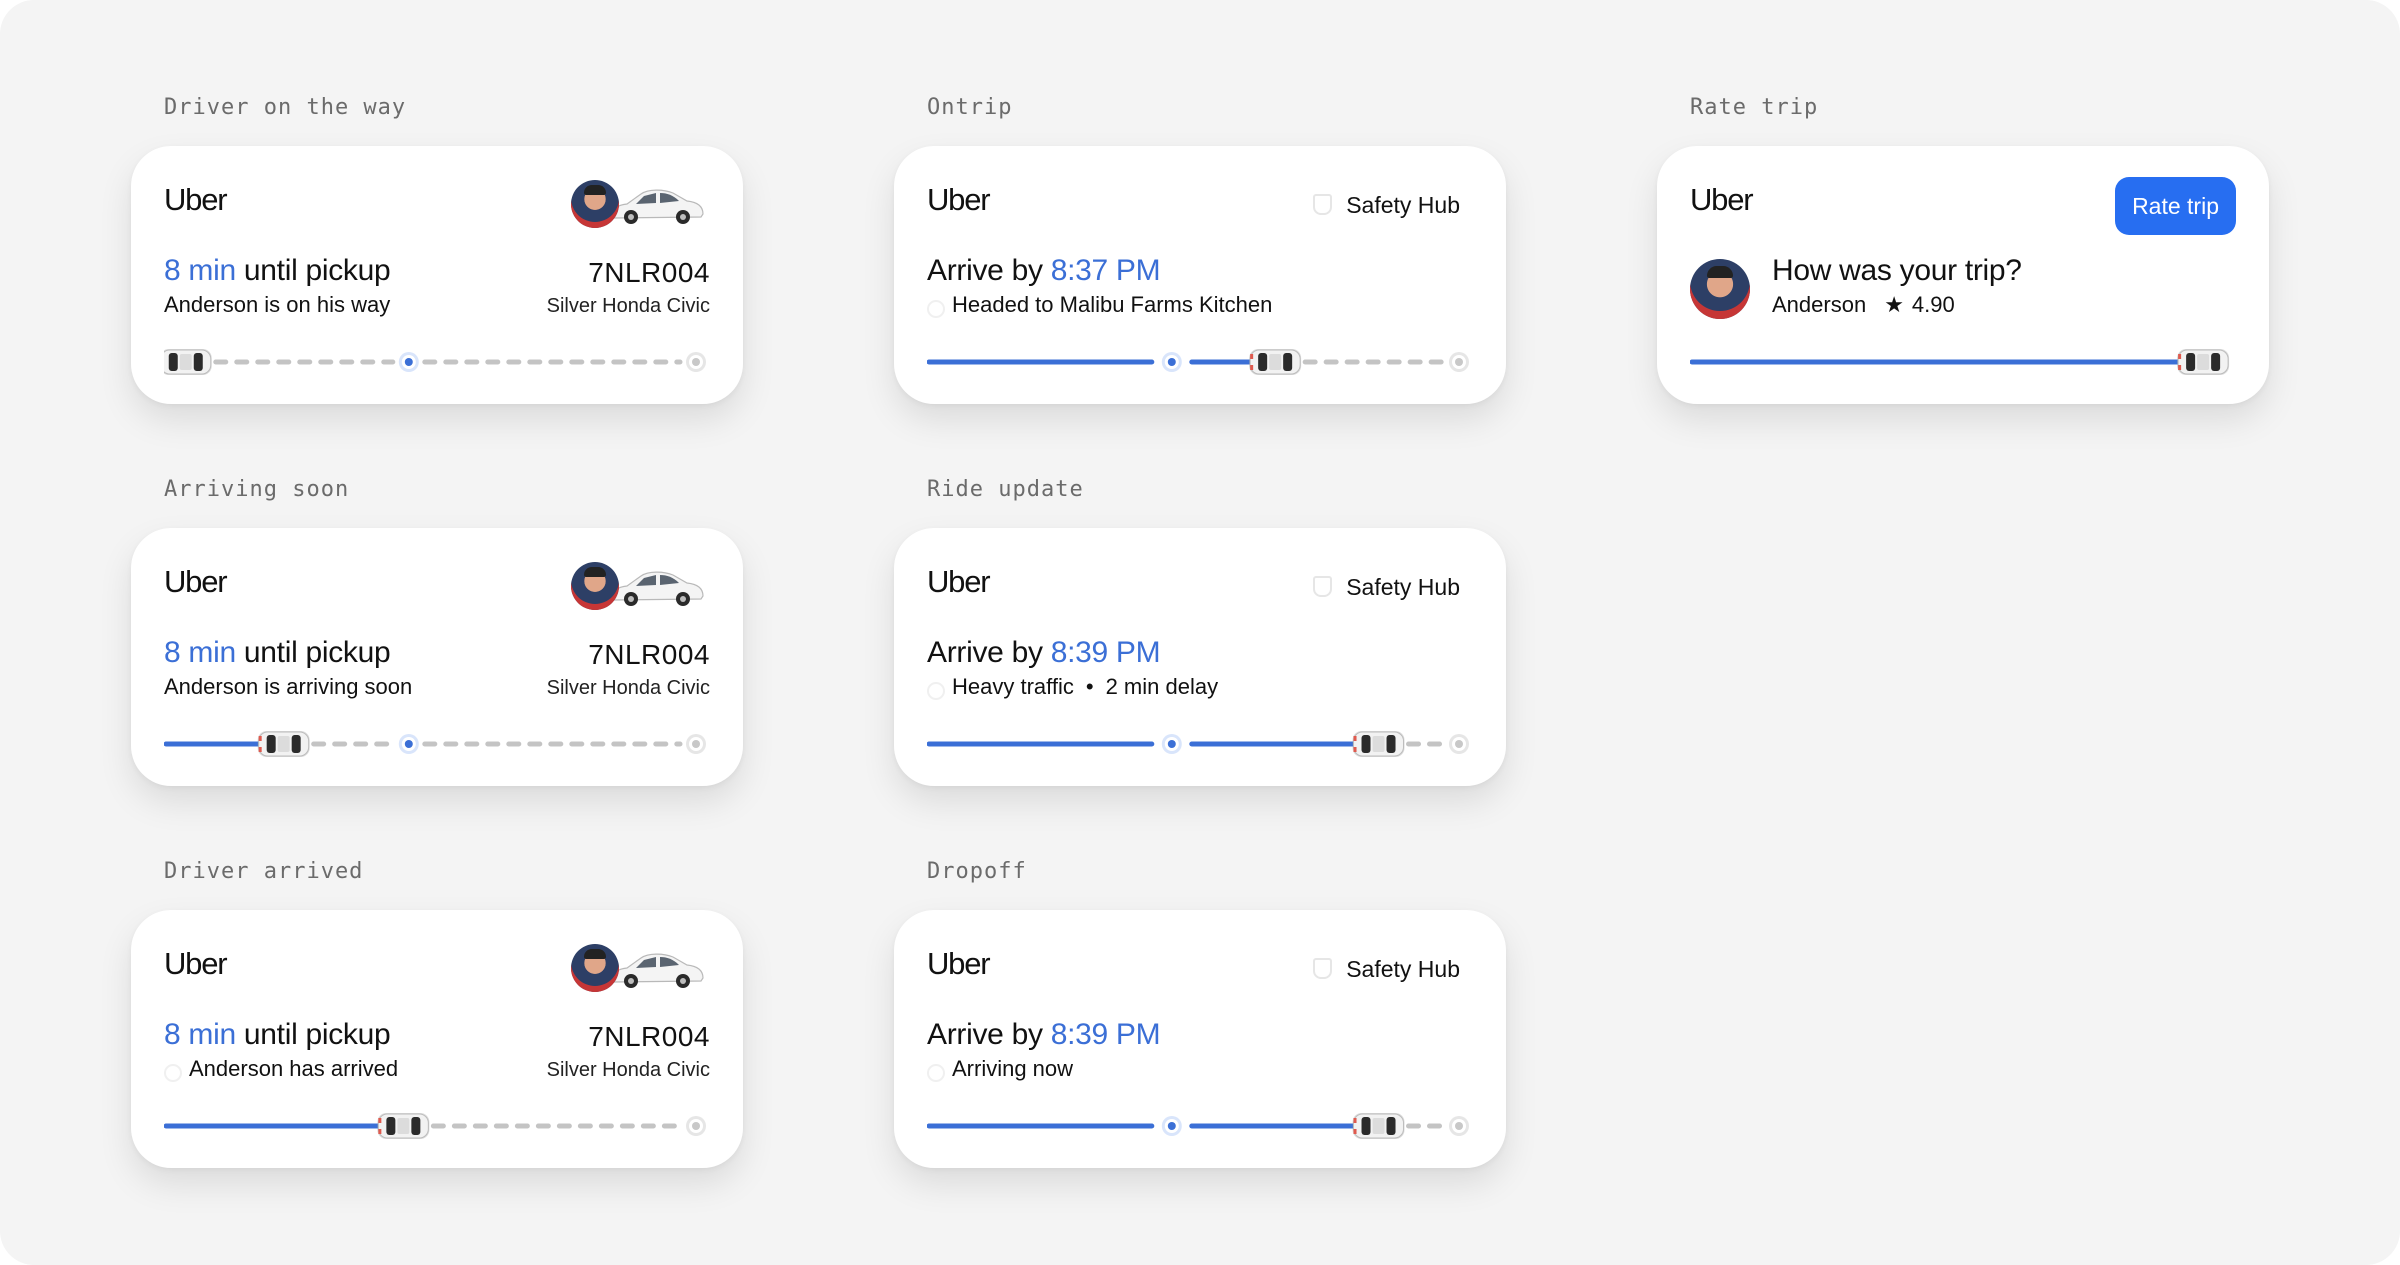 The width and height of the screenshot is (2400, 1265). I want to click on star-icon: ★, so click(1894, 304).